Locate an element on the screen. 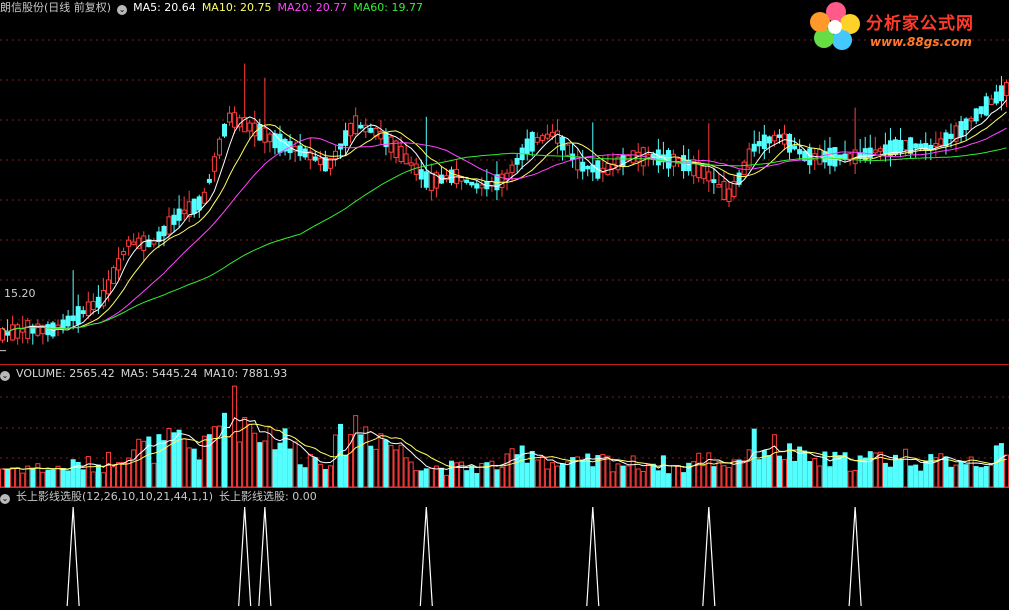  logo-url: www.88gs.com is located at coordinates (921, 42).